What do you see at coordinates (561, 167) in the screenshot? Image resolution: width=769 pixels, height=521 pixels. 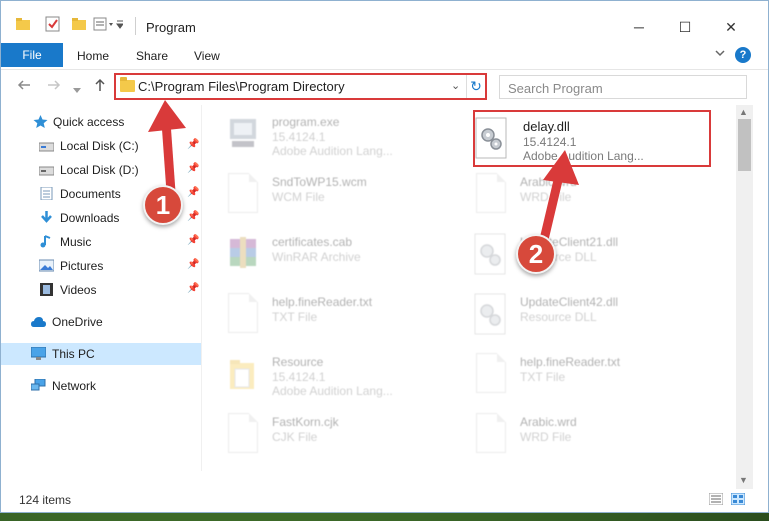 I see `arrow-2-head` at bounding box center [561, 167].